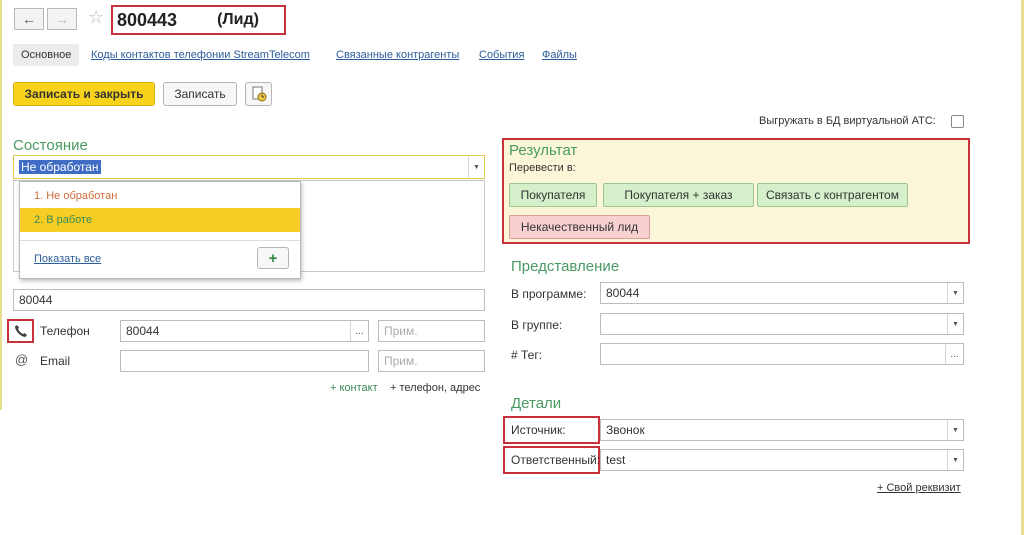 The width and height of the screenshot is (1024, 535). I want to click on email-field, so click(244, 361).